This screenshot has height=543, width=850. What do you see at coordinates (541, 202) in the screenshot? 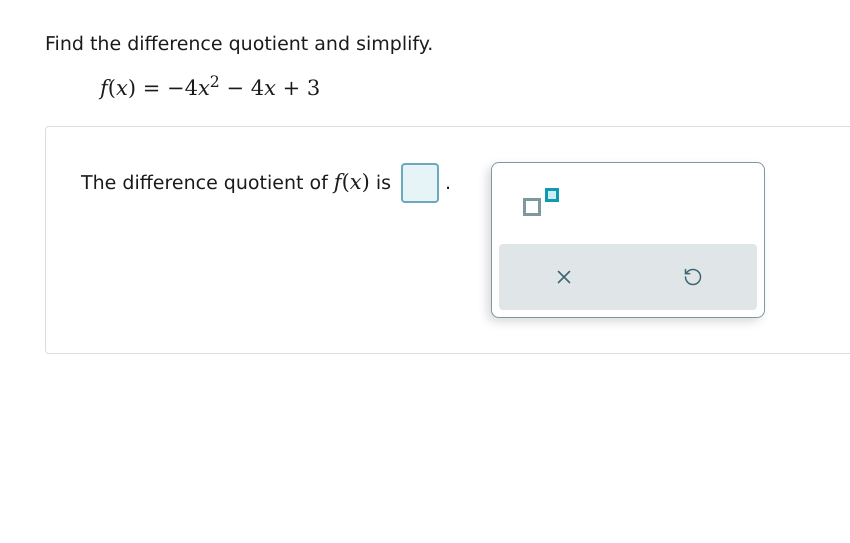
I see `exponent-template-icon` at bounding box center [541, 202].